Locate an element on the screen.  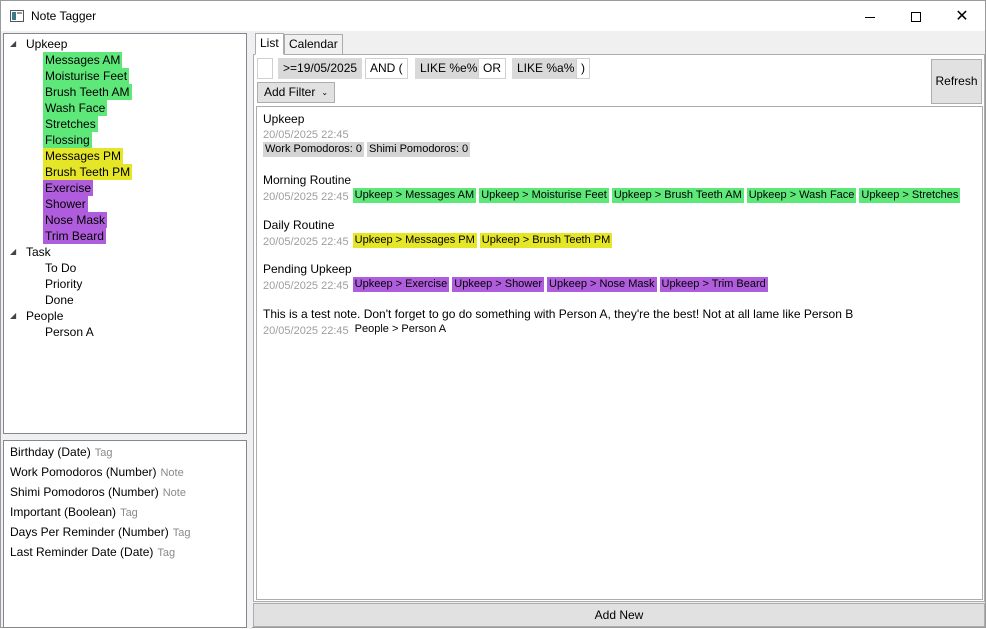
maximize-button is located at coordinates (916, 16).